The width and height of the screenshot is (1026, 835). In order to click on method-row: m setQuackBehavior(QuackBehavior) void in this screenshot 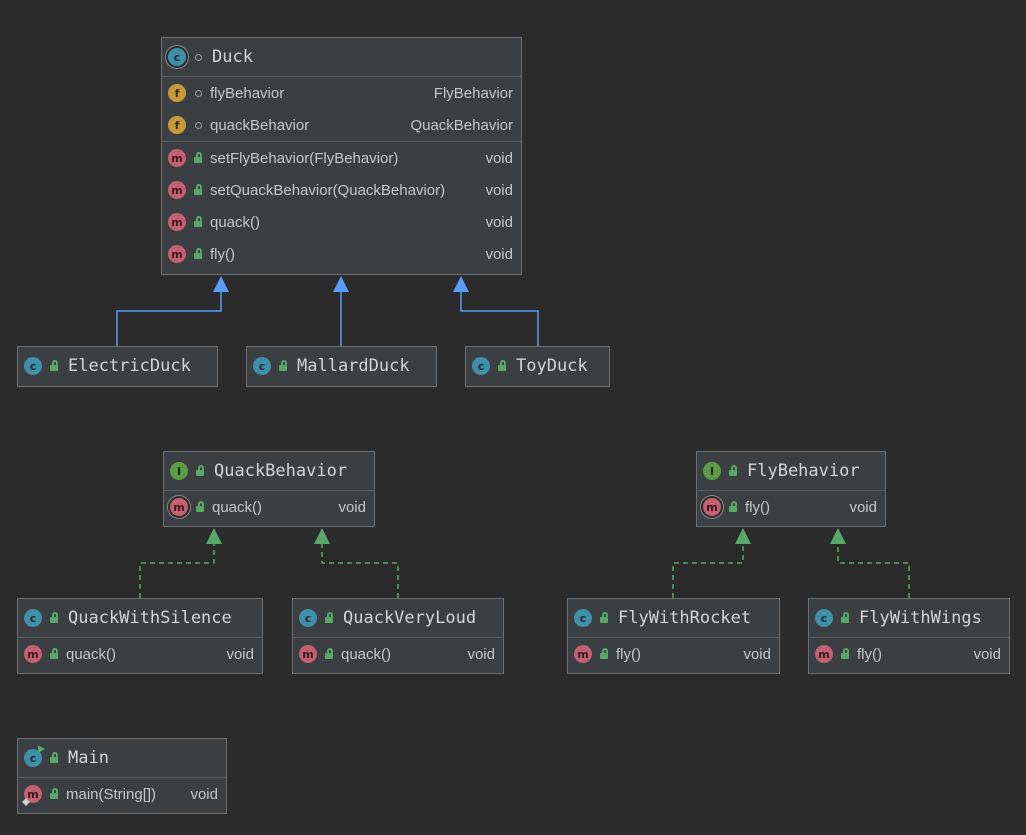, I will do `click(341, 190)`.